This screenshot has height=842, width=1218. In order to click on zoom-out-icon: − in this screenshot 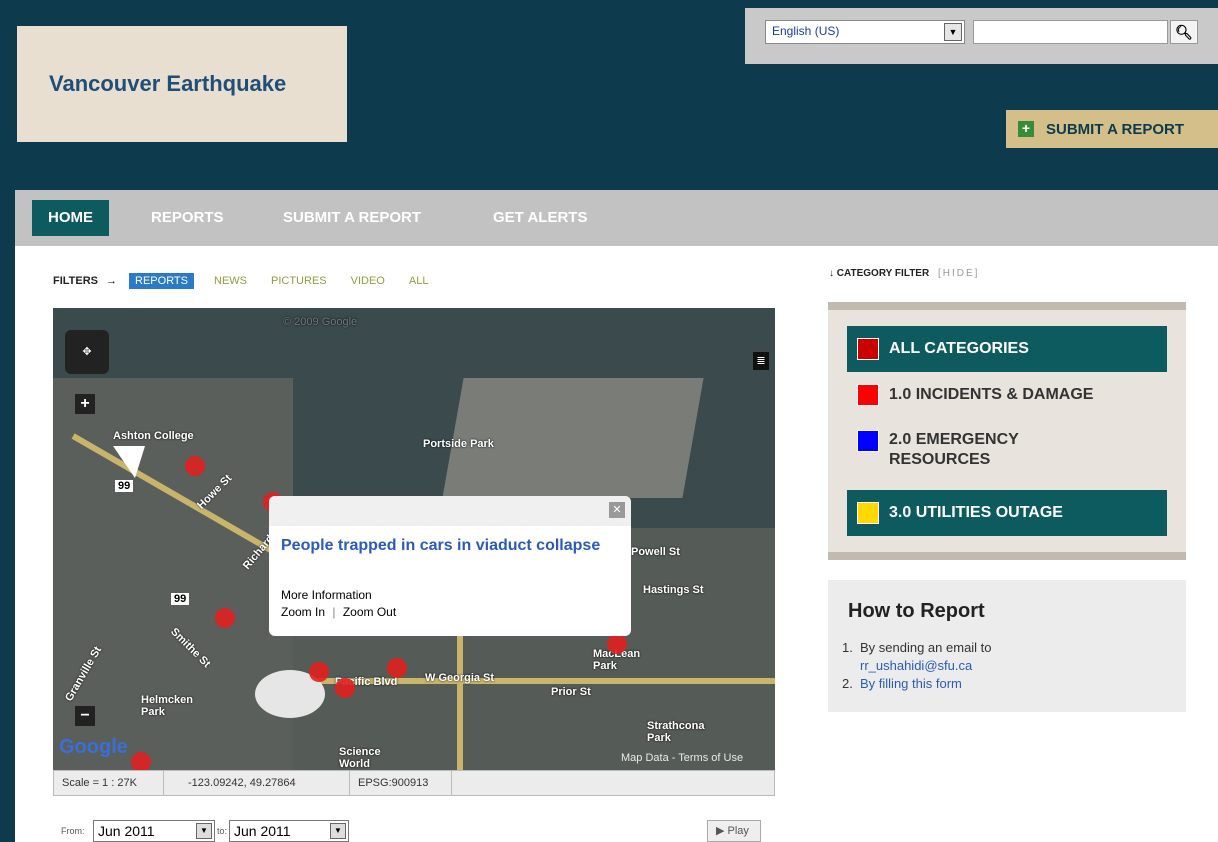, I will do `click(85, 716)`.